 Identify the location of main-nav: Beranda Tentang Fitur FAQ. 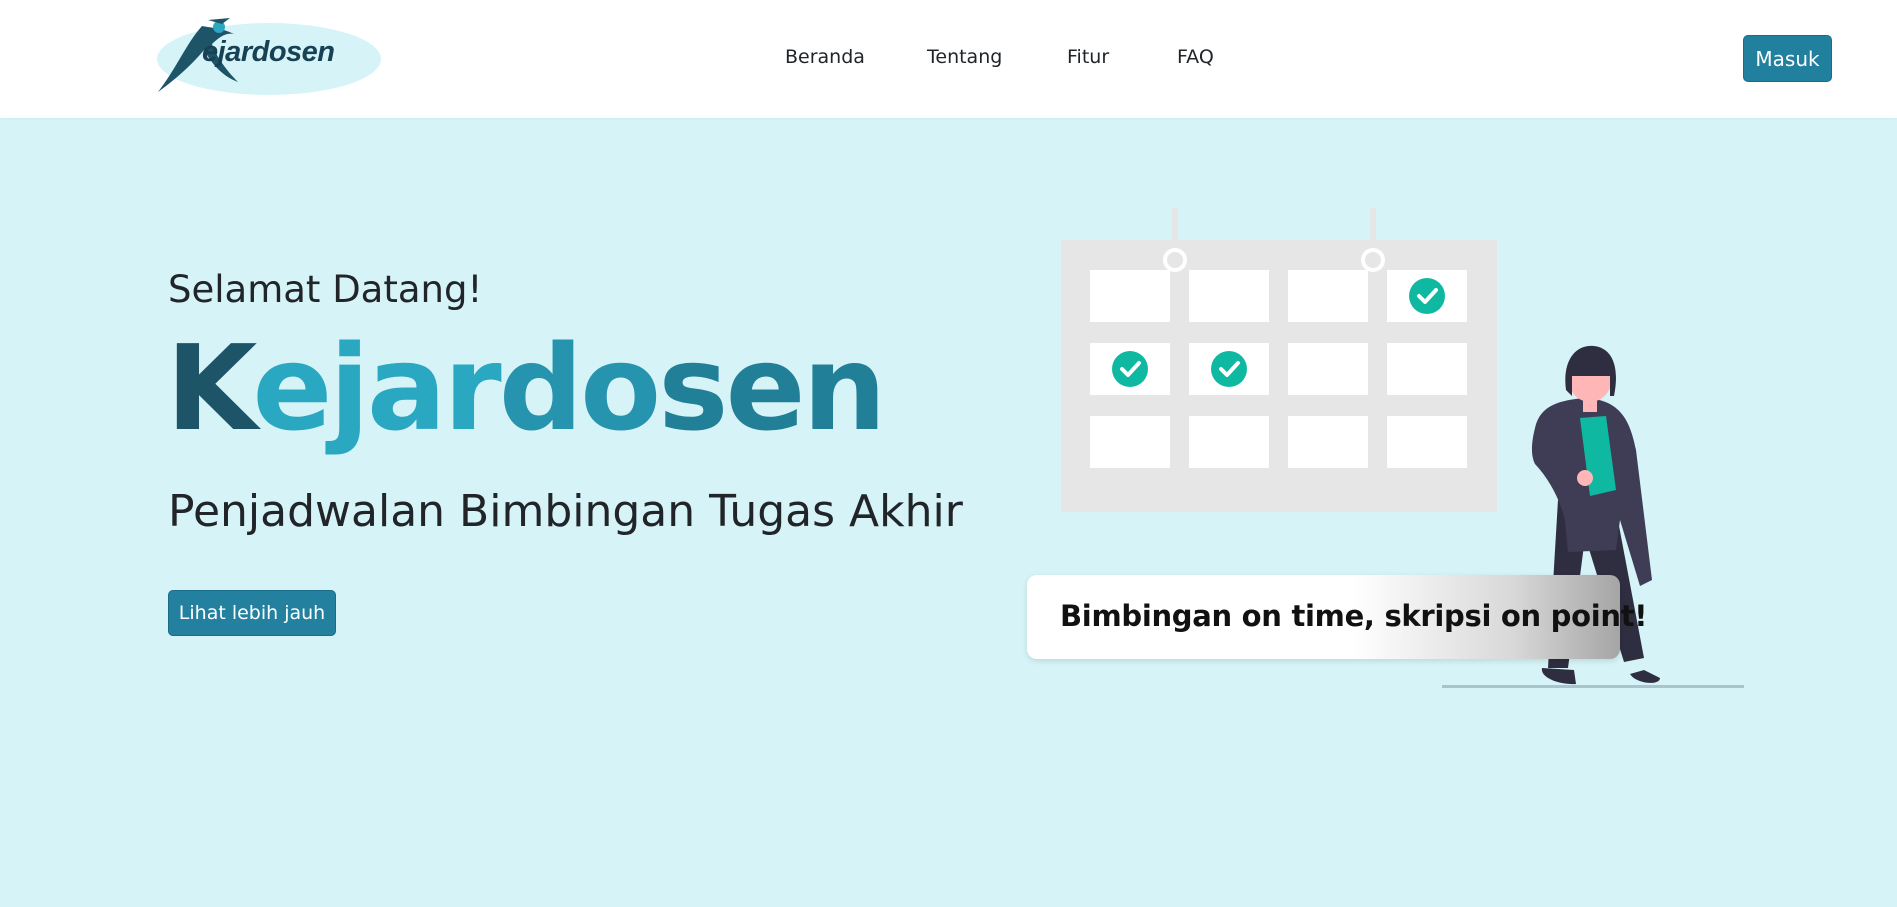
(948, 61).